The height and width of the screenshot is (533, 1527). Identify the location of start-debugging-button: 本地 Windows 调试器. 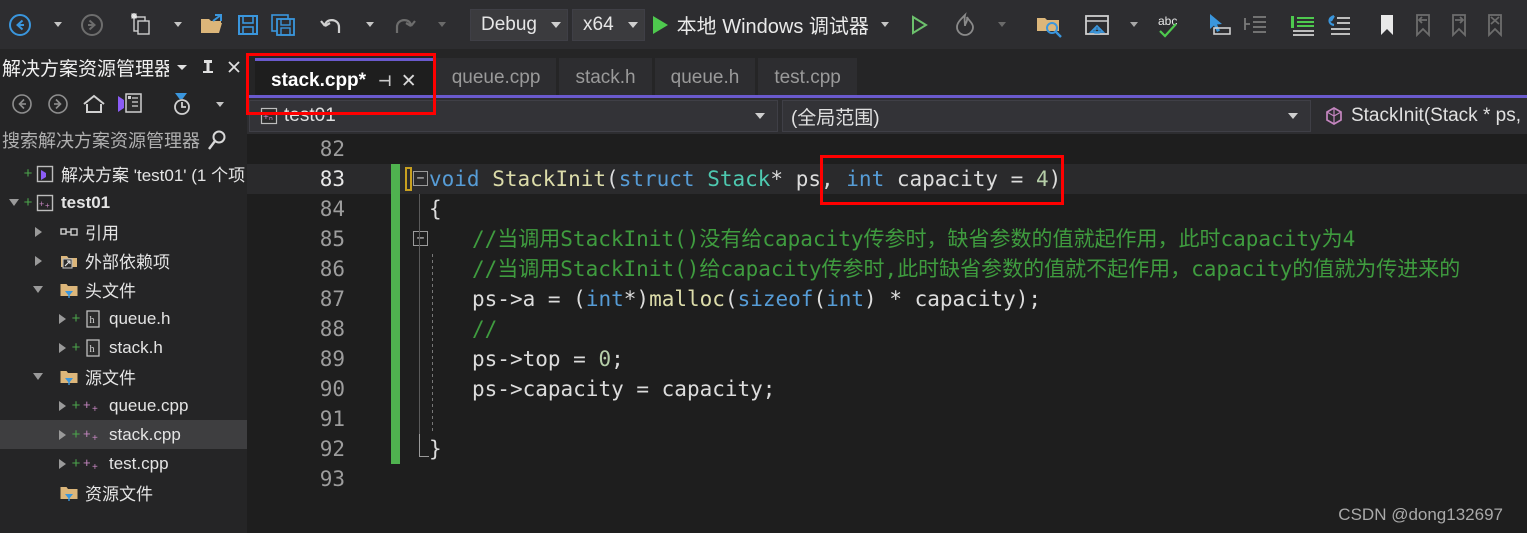
(771, 24).